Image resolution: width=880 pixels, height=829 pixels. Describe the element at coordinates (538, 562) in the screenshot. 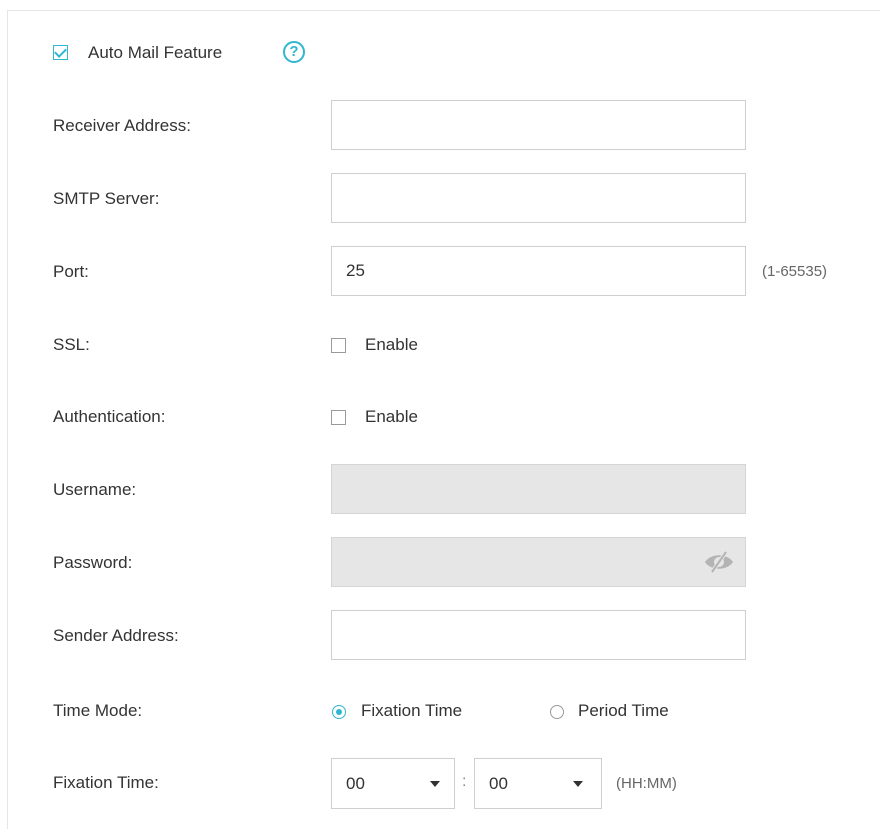

I see `password-input` at that location.